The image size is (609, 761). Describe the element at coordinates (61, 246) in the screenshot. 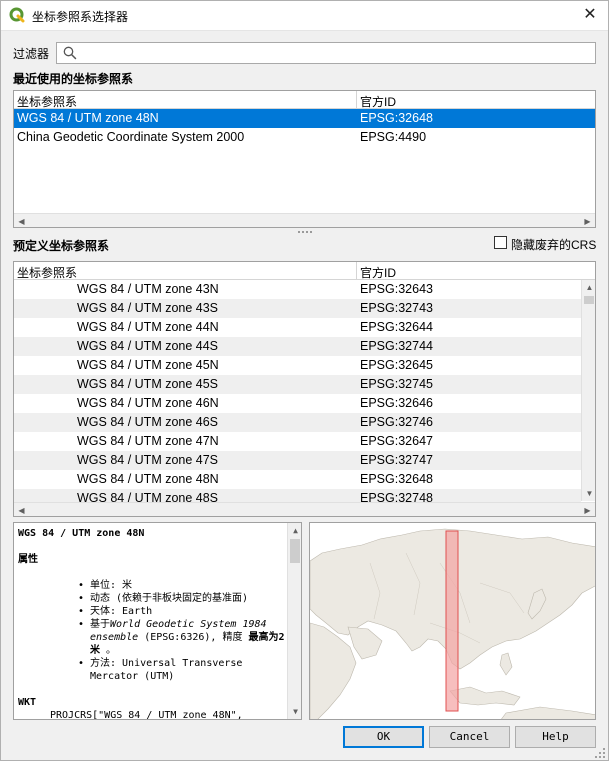

I see `predefined-crs-title: 预定义坐标参照系` at that location.